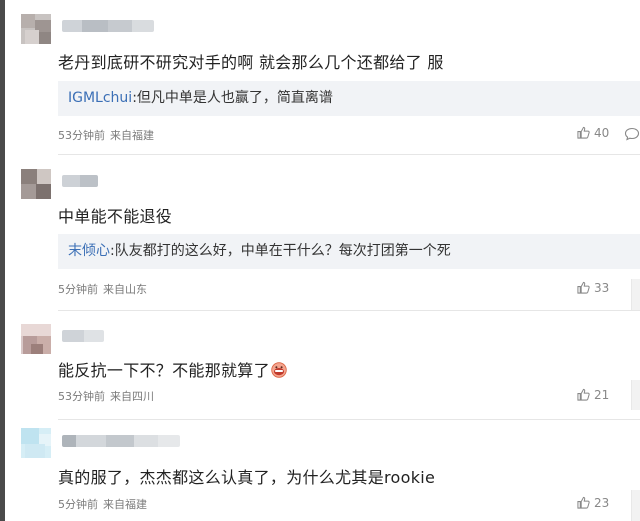 This screenshot has height=521, width=640. I want to click on quoted-reply: 末倾心:队友都打的这么好，中单在干什么？每次打团第一个死, so click(349, 251).